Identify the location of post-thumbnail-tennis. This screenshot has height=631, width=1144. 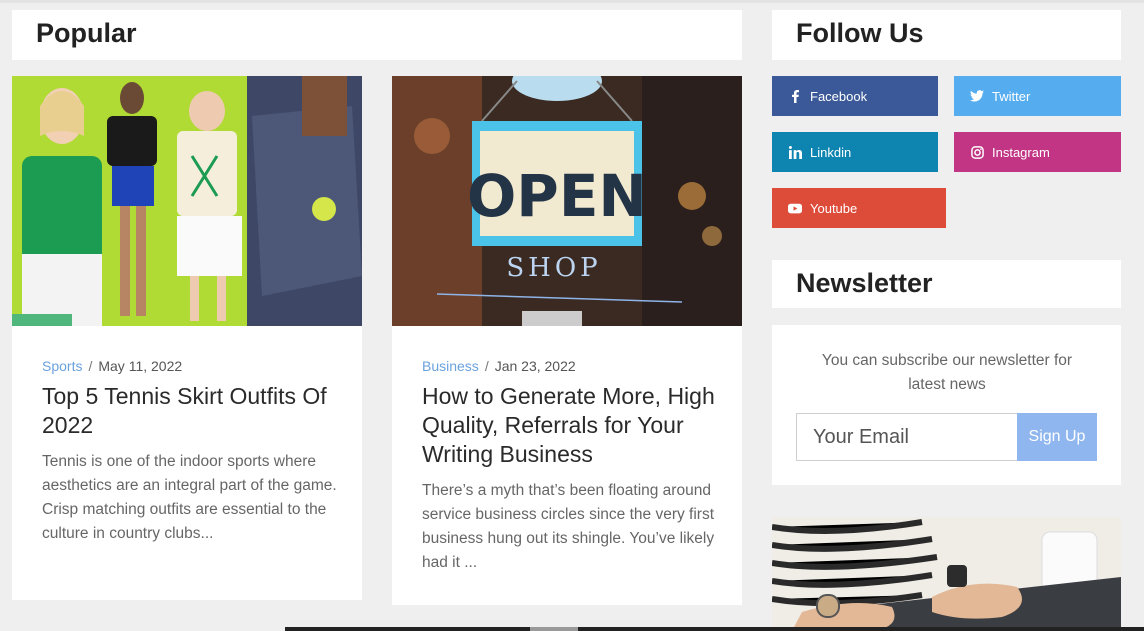
(187, 201).